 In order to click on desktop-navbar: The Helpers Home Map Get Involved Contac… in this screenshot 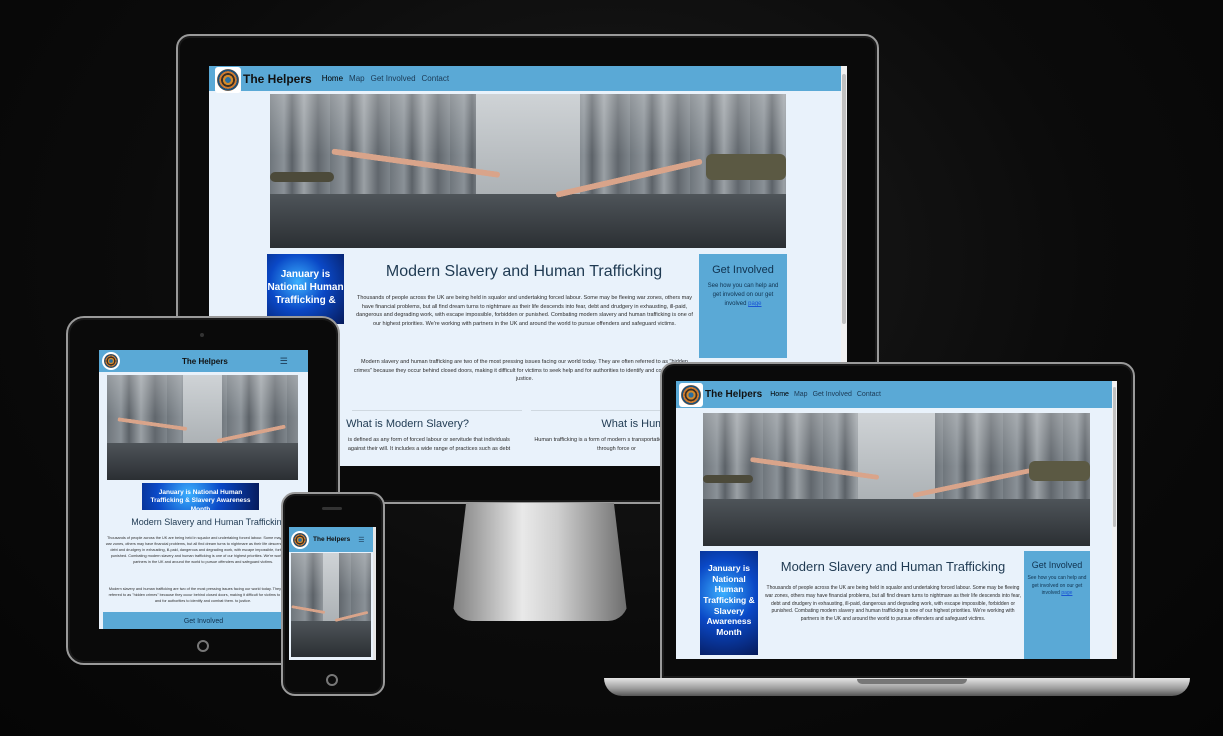, I will do `click(528, 79)`.